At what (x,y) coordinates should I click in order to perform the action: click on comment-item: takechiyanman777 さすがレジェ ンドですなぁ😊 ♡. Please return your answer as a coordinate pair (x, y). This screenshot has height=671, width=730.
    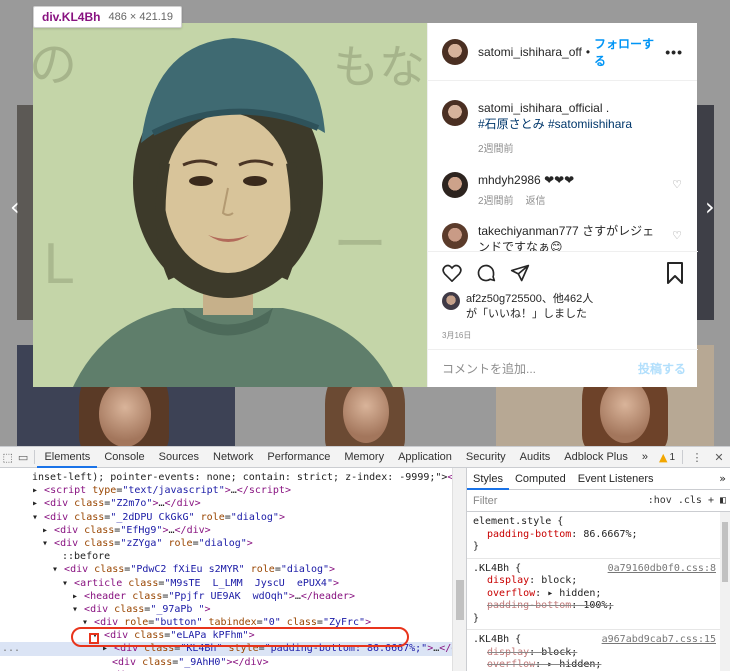
    Looking at the image, I should click on (563, 237).